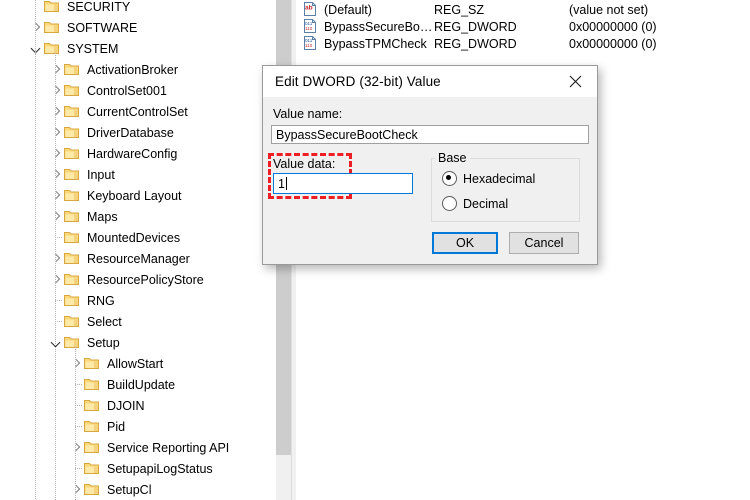 The height and width of the screenshot is (500, 750). I want to click on tree-item-select: Select, so click(138, 321).